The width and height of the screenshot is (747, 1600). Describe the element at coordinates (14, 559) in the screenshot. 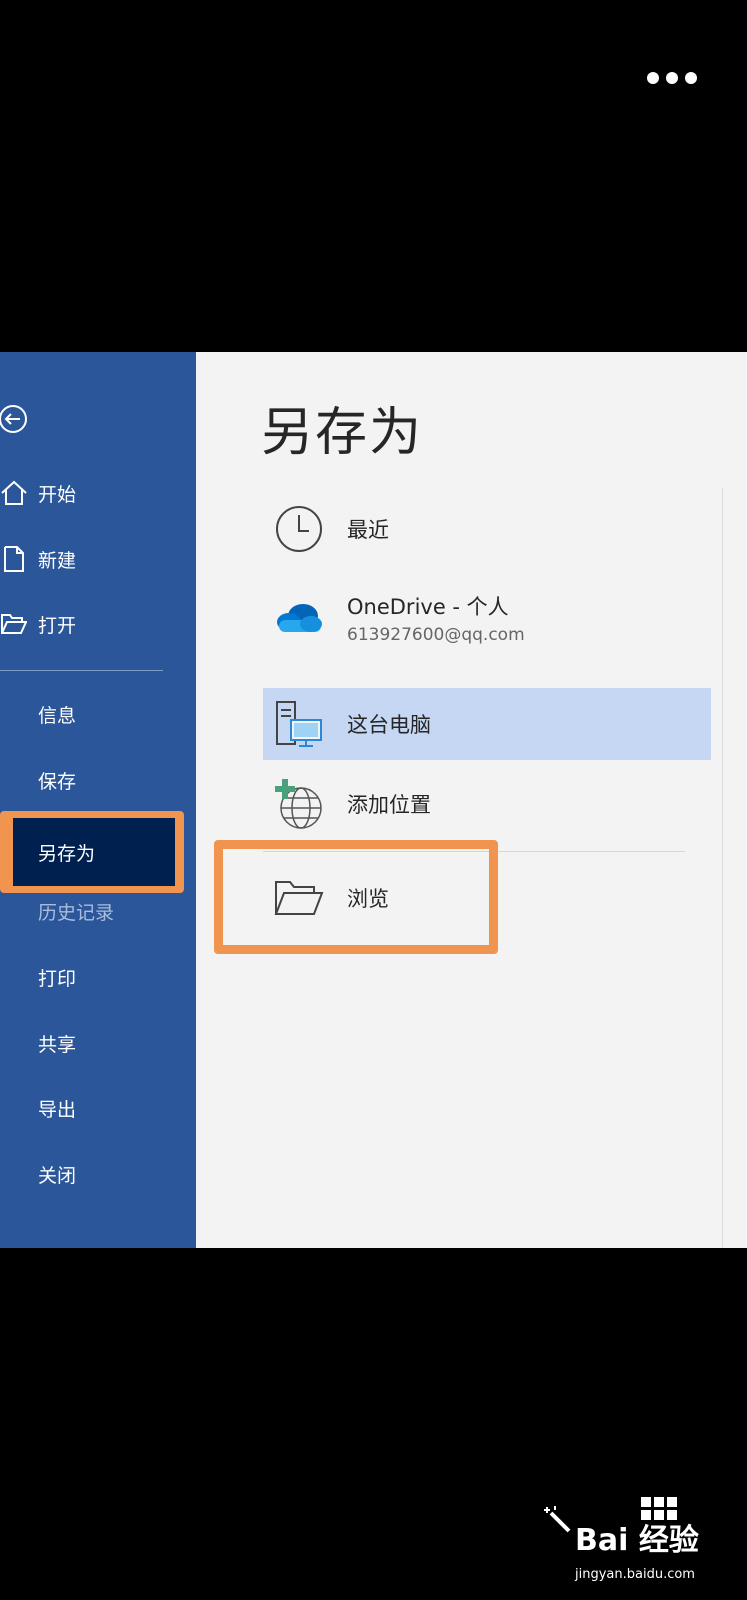

I see `new-document-icon` at that location.